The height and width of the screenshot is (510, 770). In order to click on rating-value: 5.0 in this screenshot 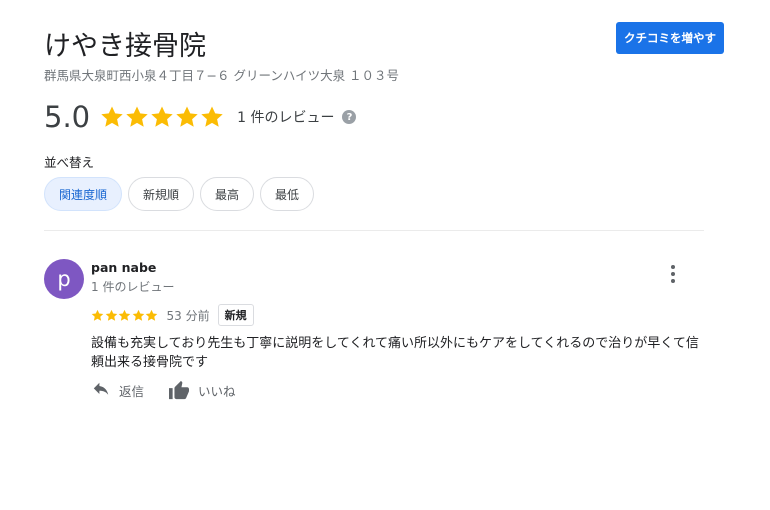, I will do `click(67, 117)`.